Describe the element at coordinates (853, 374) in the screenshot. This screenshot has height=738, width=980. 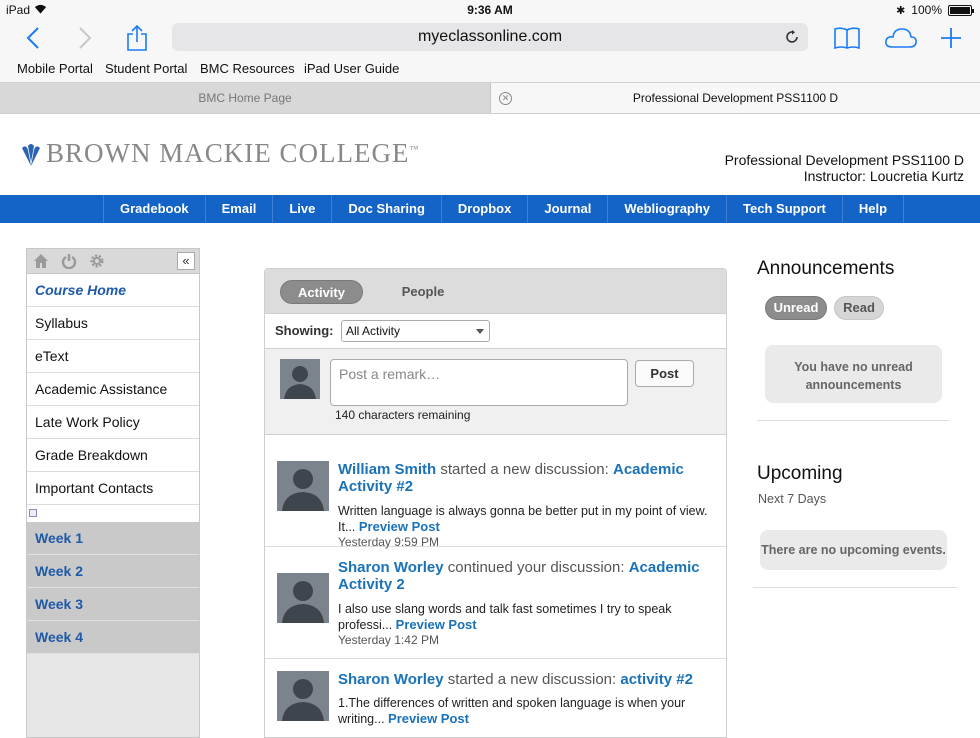
I see `announcements-empty-message: You have no unread announcements` at that location.